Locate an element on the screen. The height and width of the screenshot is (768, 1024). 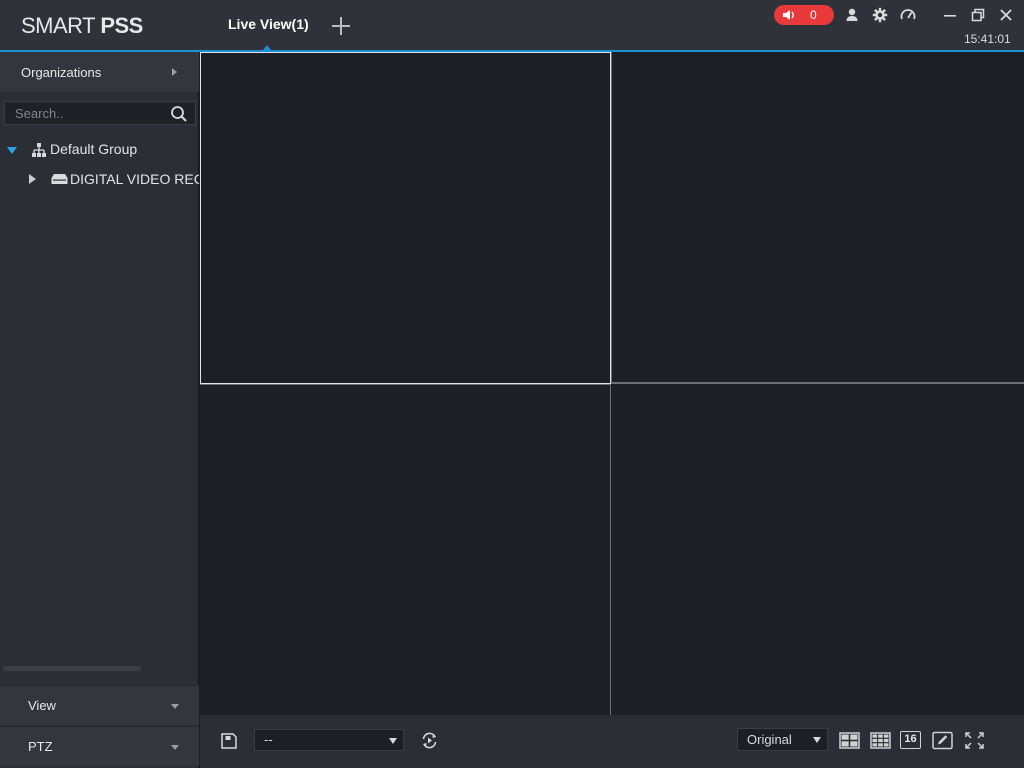
close-icon is located at coordinates (1006, 15).